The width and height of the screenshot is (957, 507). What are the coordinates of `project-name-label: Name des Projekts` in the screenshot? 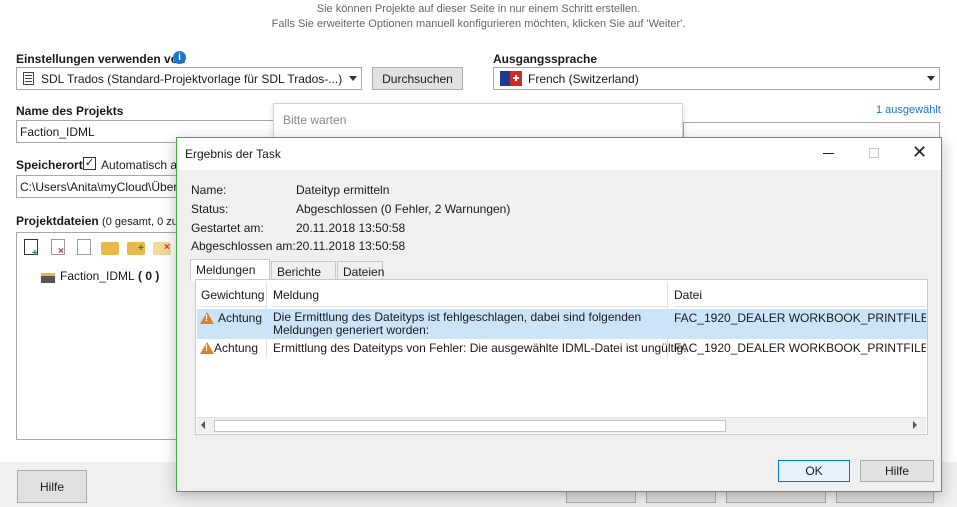 It's located at (70, 111).